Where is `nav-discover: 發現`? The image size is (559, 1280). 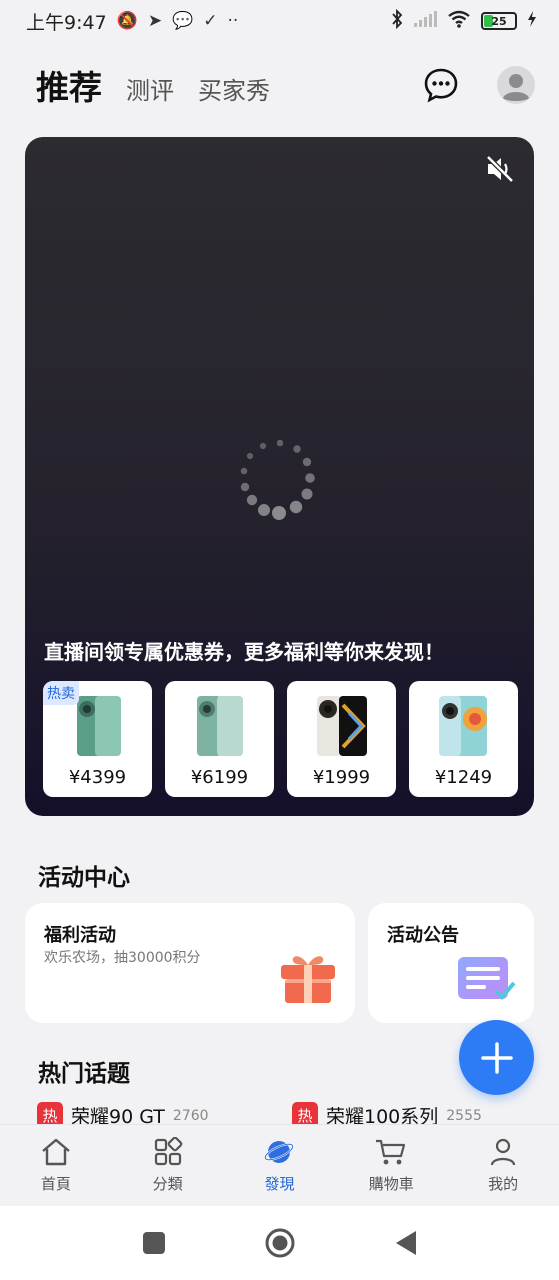
nav-discover: 發現 is located at coordinates (279, 1165).